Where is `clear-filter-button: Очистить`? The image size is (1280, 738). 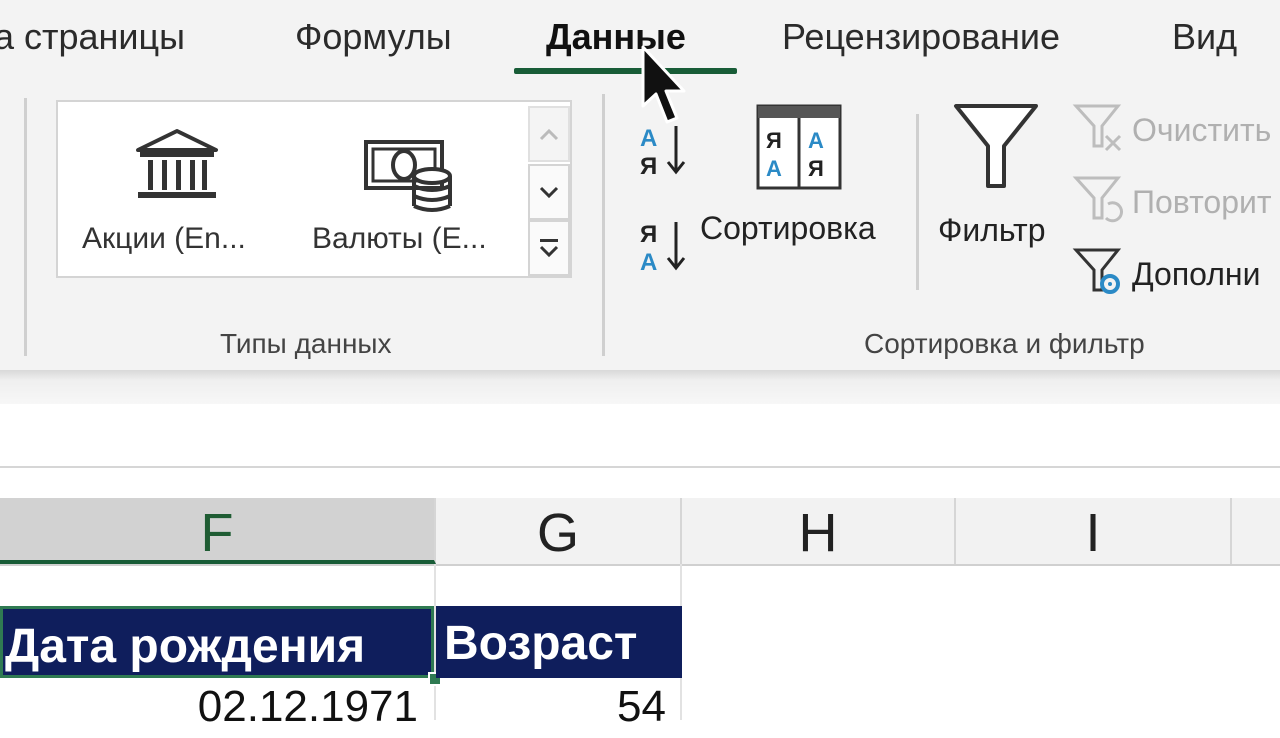 clear-filter-button: Очистить is located at coordinates (1176, 130).